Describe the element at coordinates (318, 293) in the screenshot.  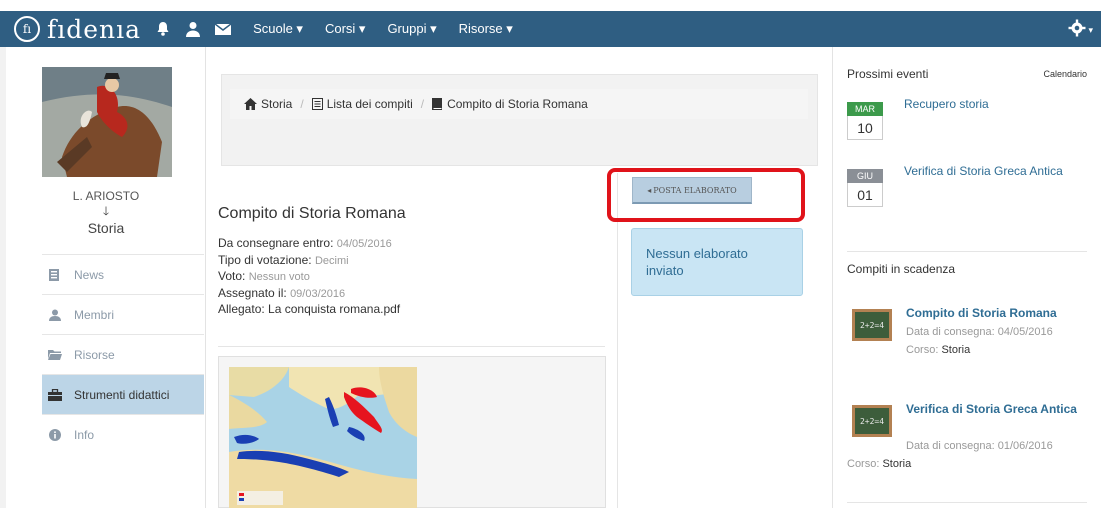
I see `assigned-value: 09/03/2016` at that location.